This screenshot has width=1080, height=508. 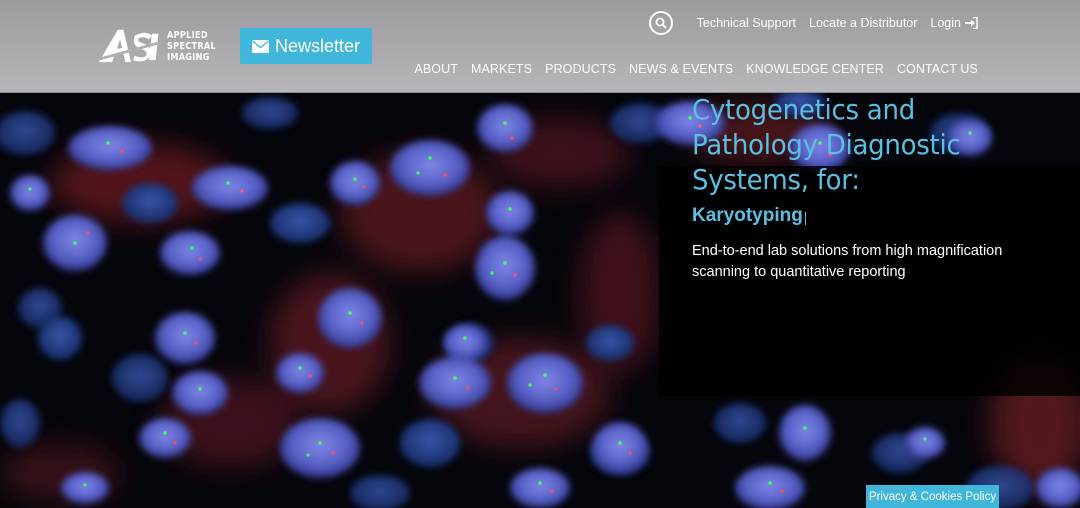 What do you see at coordinates (971, 23) in the screenshot?
I see `sign-in-icon` at bounding box center [971, 23].